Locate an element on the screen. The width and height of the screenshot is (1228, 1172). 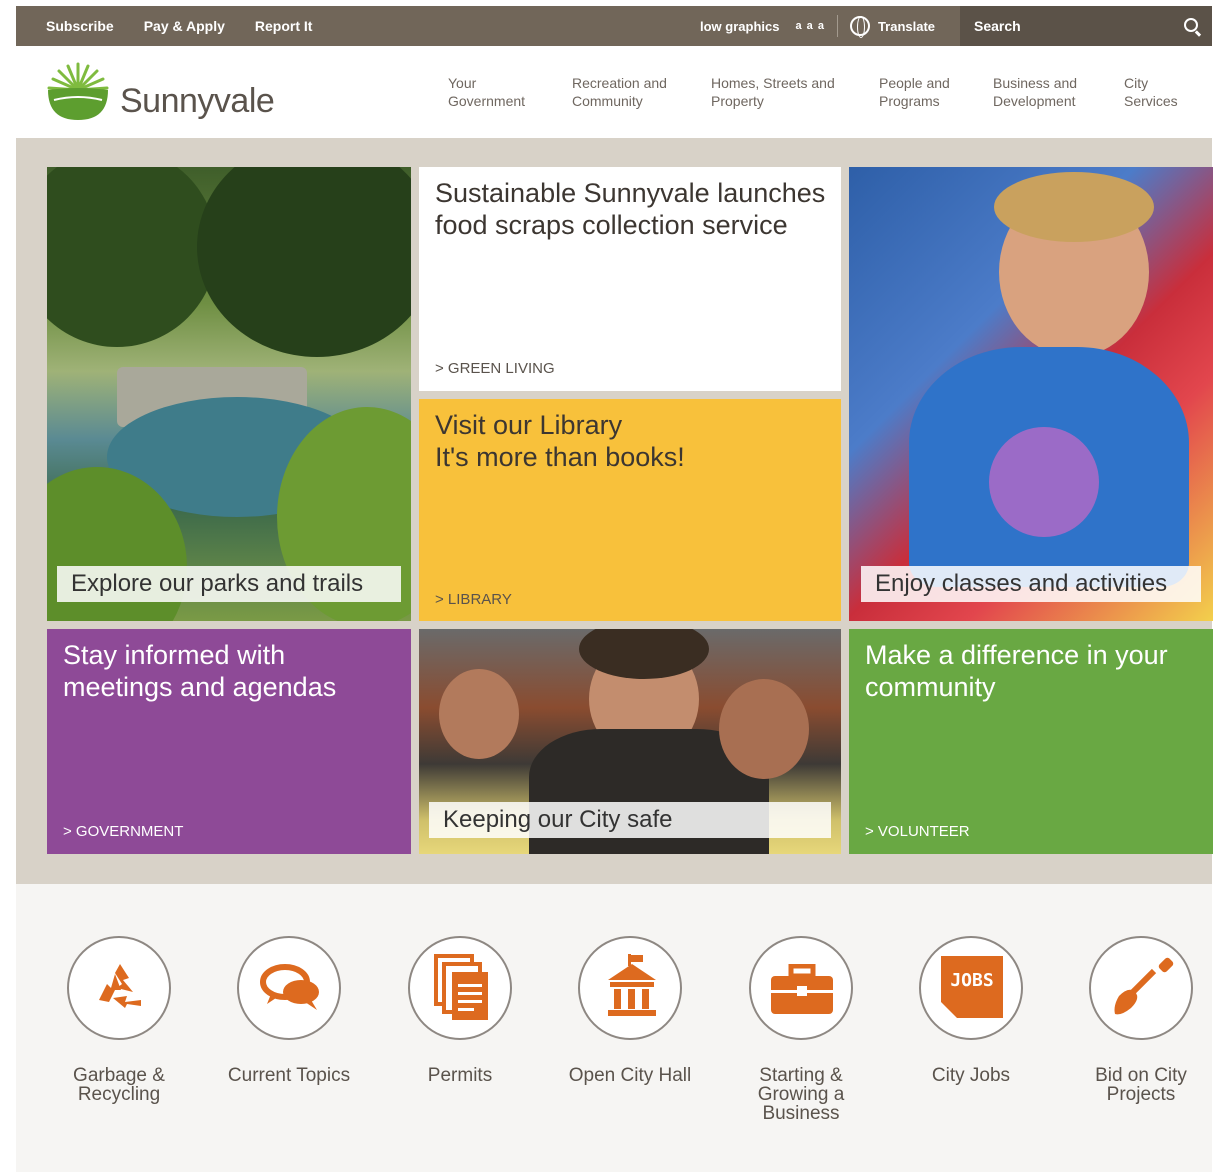
quick-link-label: Garbage & Recycling is located at coordinates (119, 1085).